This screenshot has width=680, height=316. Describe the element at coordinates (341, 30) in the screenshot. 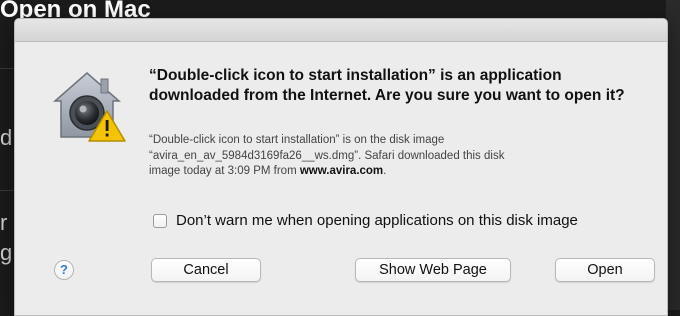

I see `dialog-titlebar` at that location.